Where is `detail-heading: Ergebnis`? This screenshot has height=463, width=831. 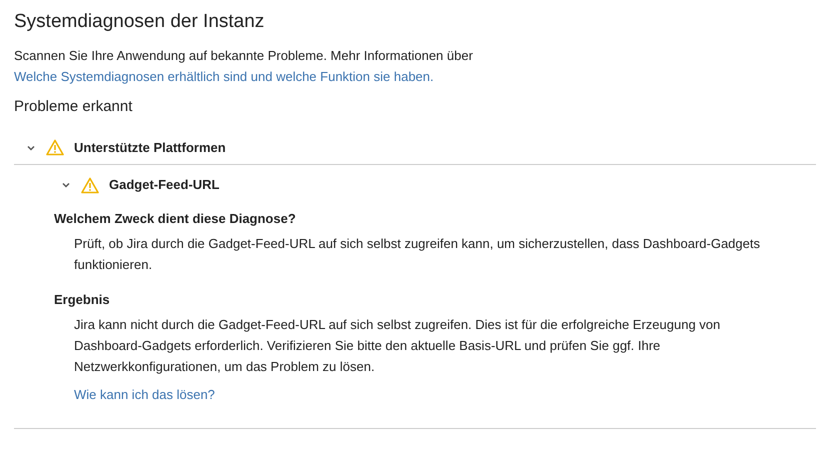 detail-heading: Ergebnis is located at coordinates (82, 300).